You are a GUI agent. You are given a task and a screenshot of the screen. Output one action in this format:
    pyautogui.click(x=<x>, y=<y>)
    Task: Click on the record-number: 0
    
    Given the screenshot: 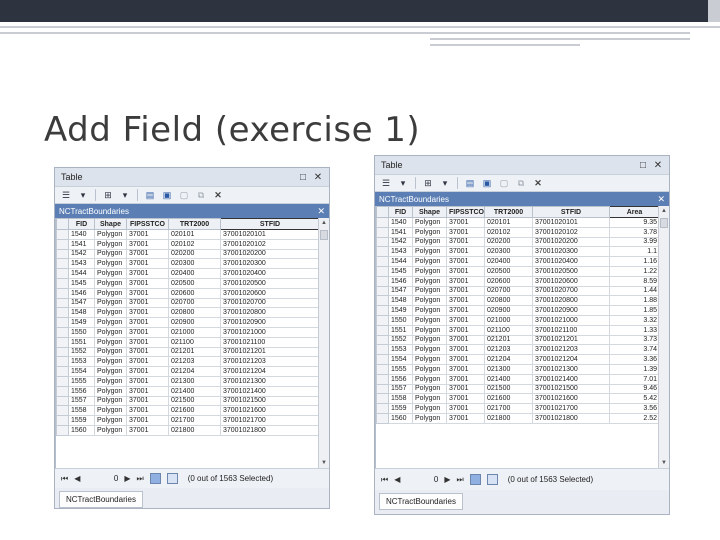 What is the action you would take?
    pyautogui.click(x=102, y=478)
    